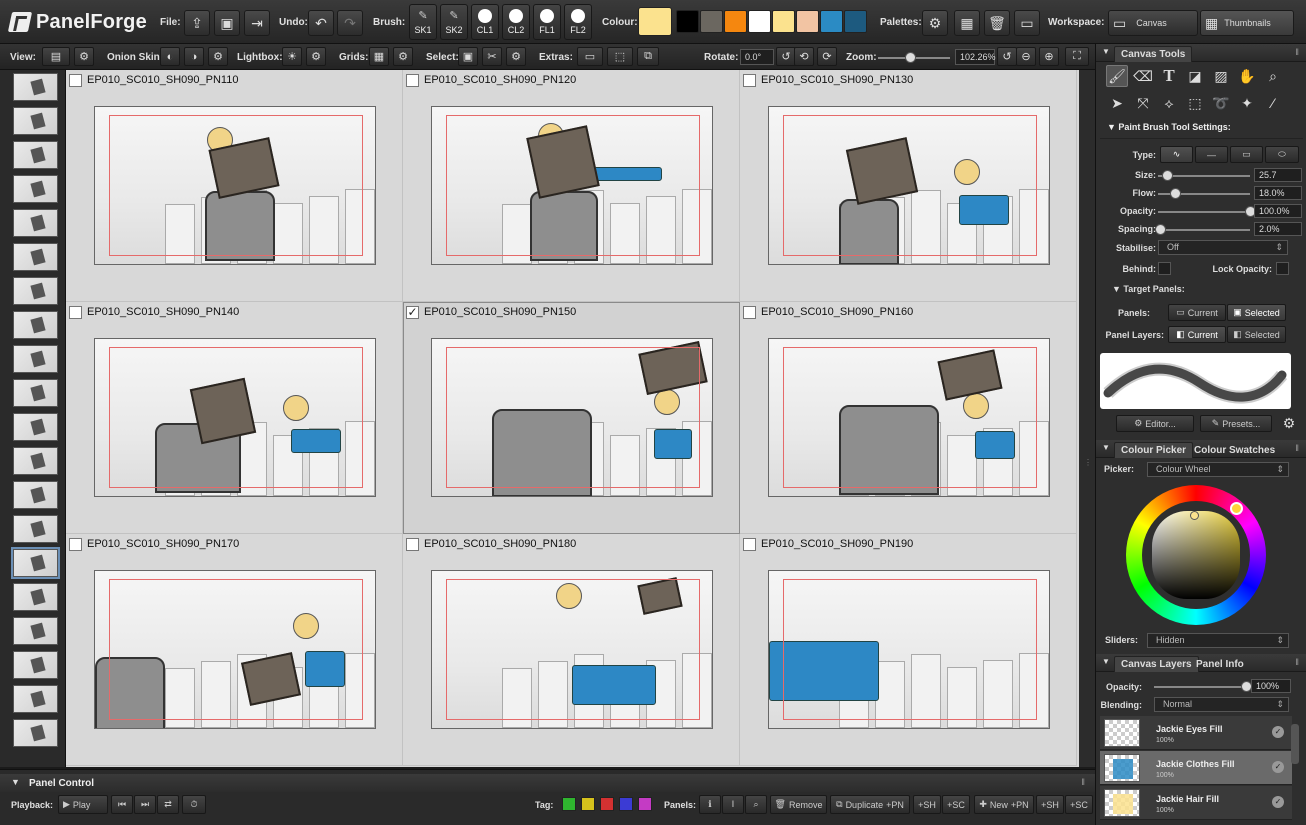 This screenshot has height=825, width=1306. Describe the element at coordinates (403, 56) in the screenshot. I see `grid-settings-button: ⚙` at that location.